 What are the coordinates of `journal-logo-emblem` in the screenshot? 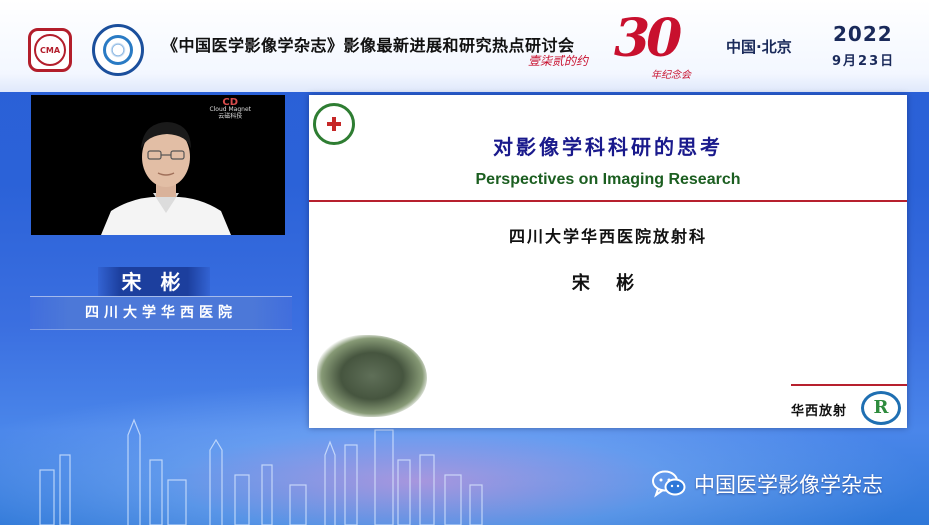 It's located at (118, 50).